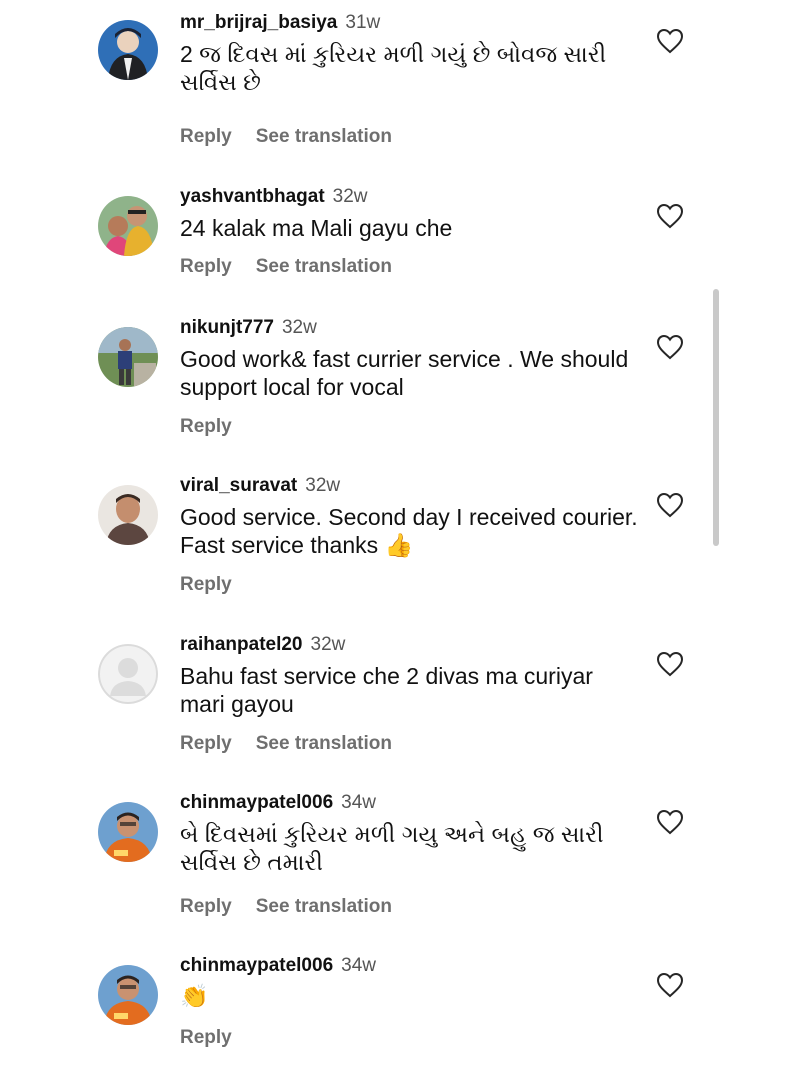 This screenshot has width=792, height=1080. Describe the element at coordinates (258, 22) in the screenshot. I see `username: mr_brijraj_basiya` at that location.